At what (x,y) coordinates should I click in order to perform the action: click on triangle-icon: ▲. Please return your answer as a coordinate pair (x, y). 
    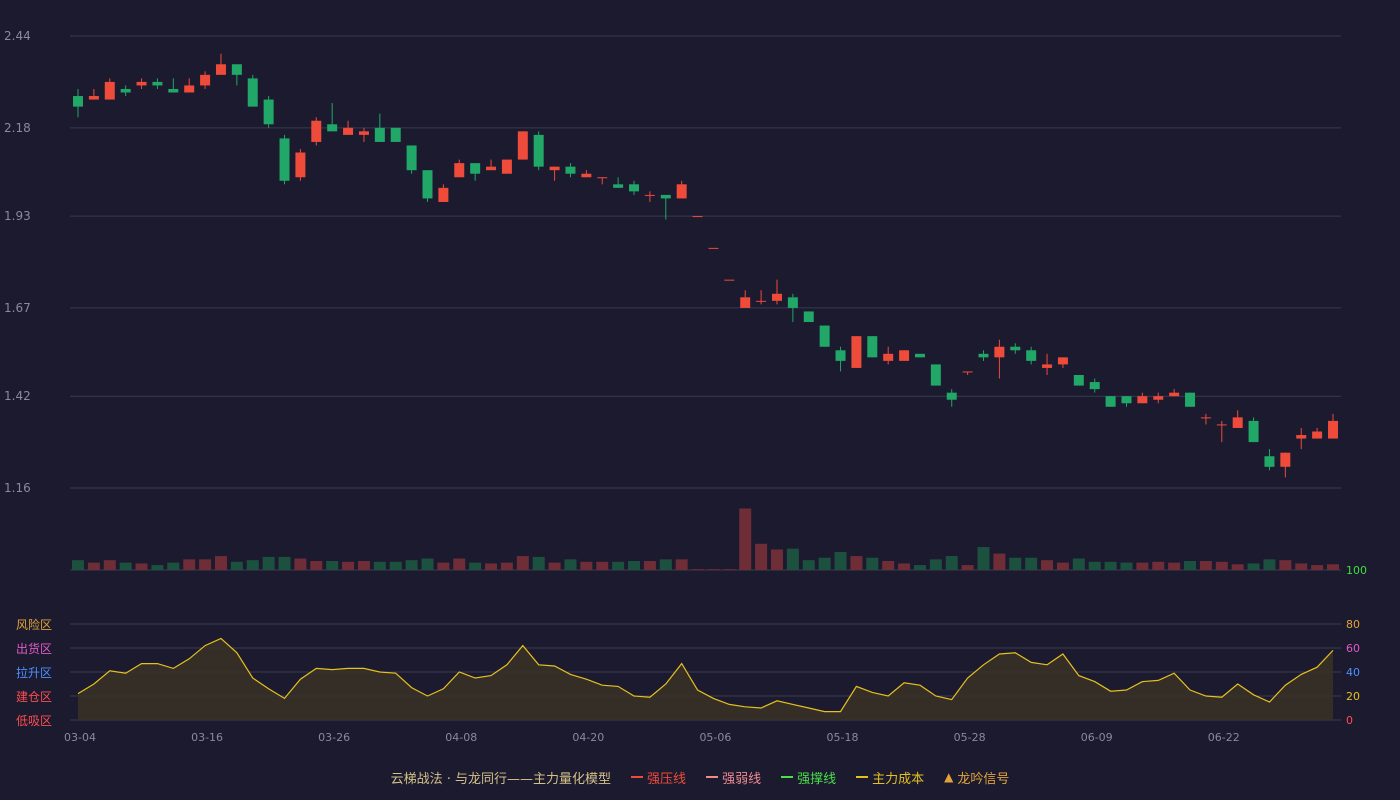
    Looking at the image, I should click on (949, 777).